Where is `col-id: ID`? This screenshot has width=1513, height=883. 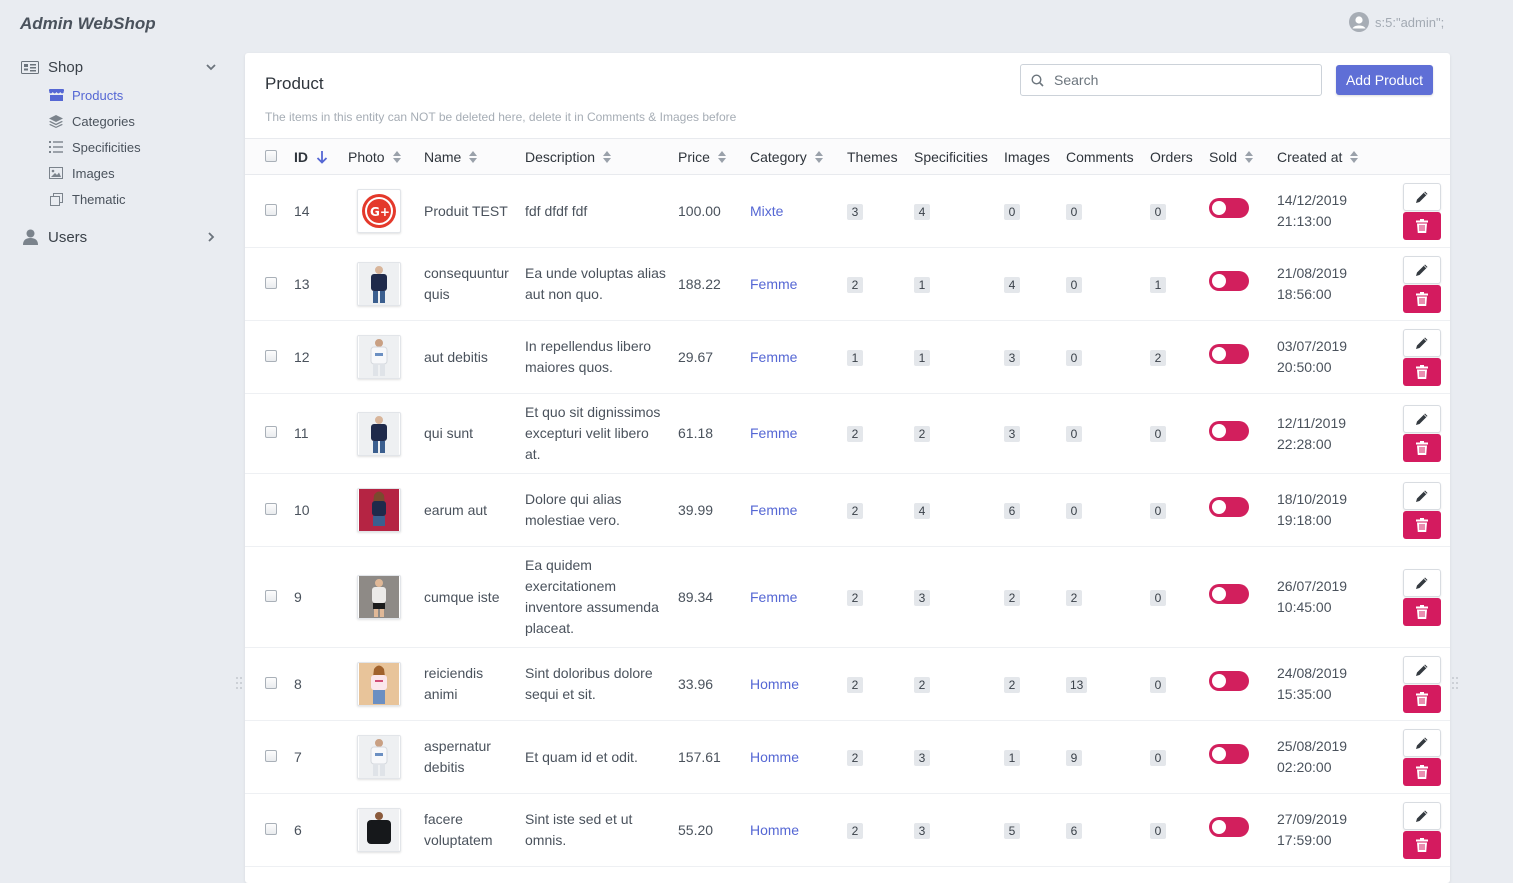
col-id: ID is located at coordinates (315, 156).